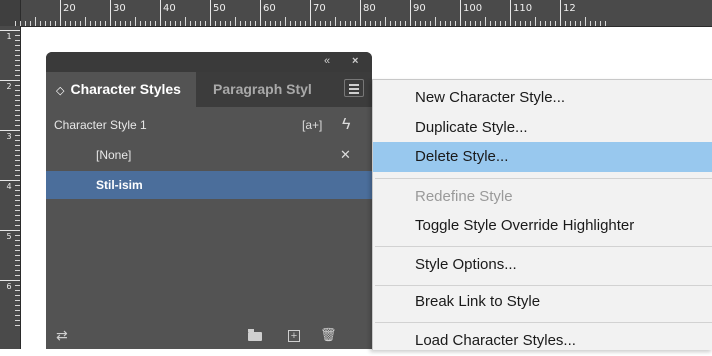 The image size is (712, 356). Describe the element at coordinates (266, 89) in the screenshot. I see `tab-paragraph-styles: Paragraph Styl` at that location.